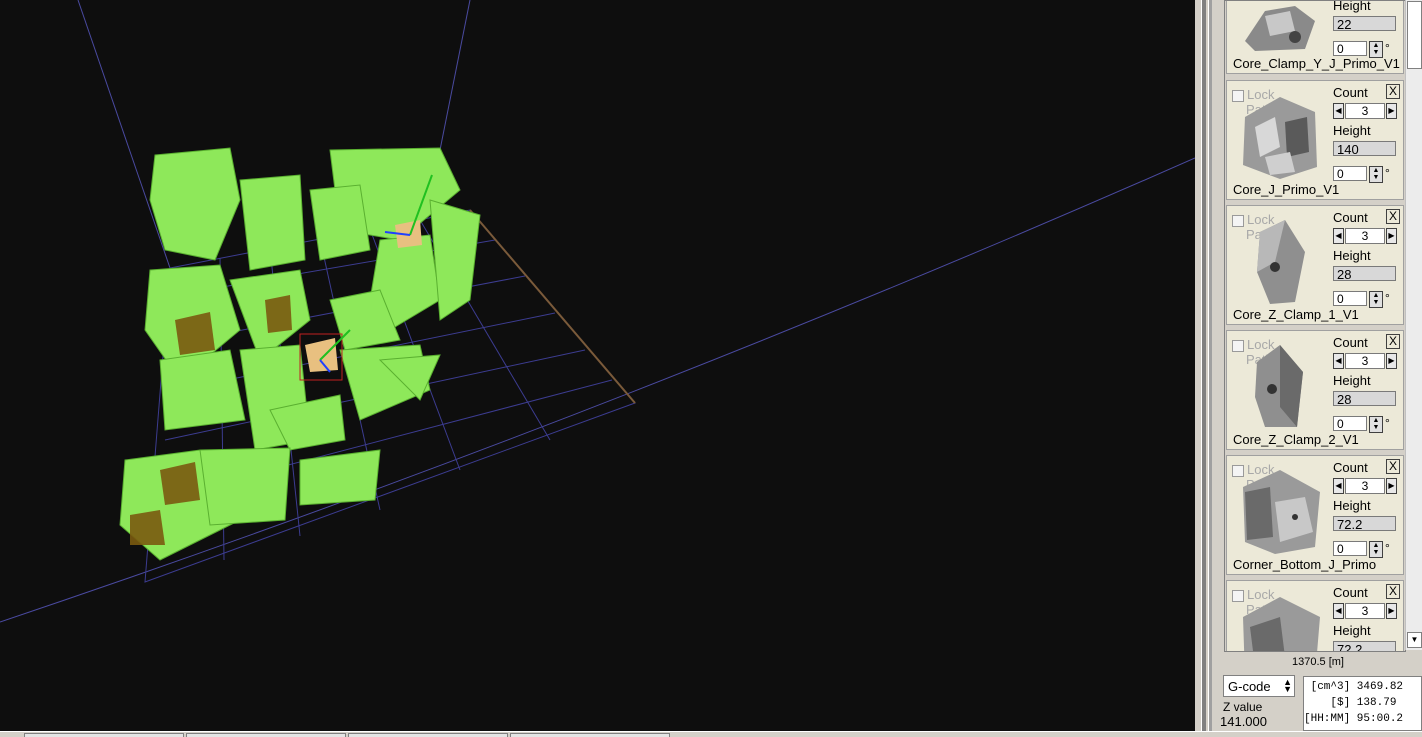 The image size is (1422, 737). What do you see at coordinates (1296, 314) in the screenshot?
I see `part-name: Core_Z_Clamp_1_V1` at bounding box center [1296, 314].